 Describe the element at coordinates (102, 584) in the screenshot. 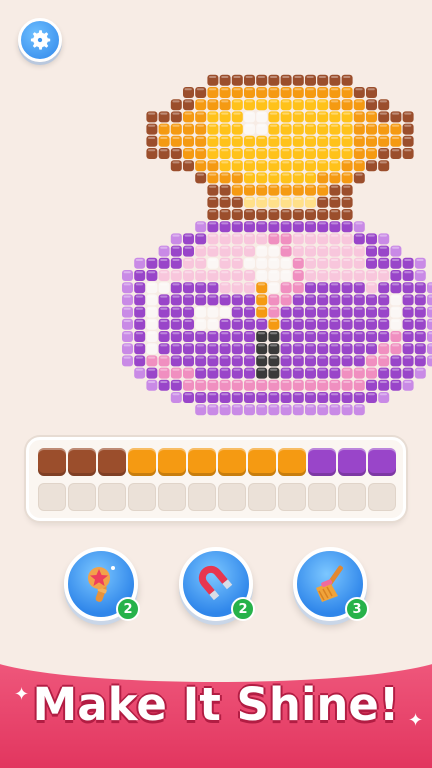

I see `magic-wand-booster: 2` at that location.